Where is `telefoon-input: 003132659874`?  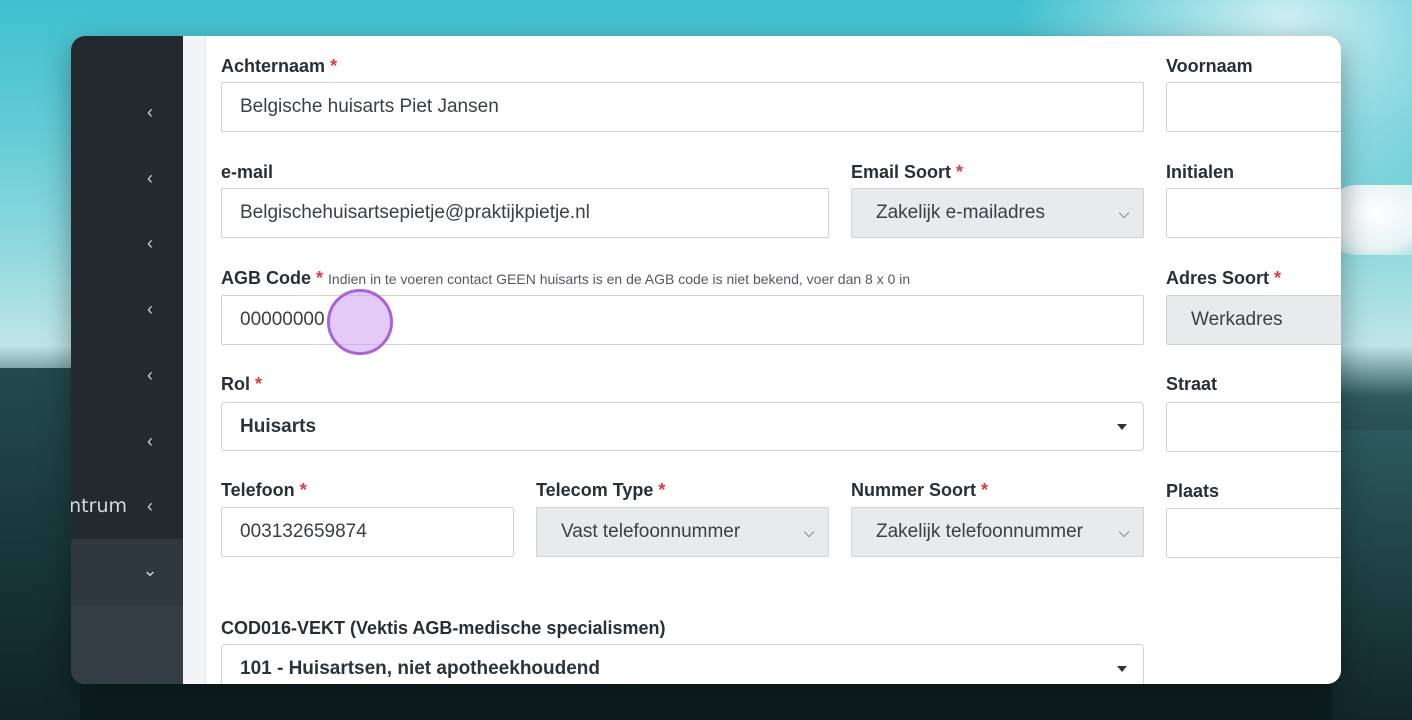 telefoon-input: 003132659874 is located at coordinates (367, 532).